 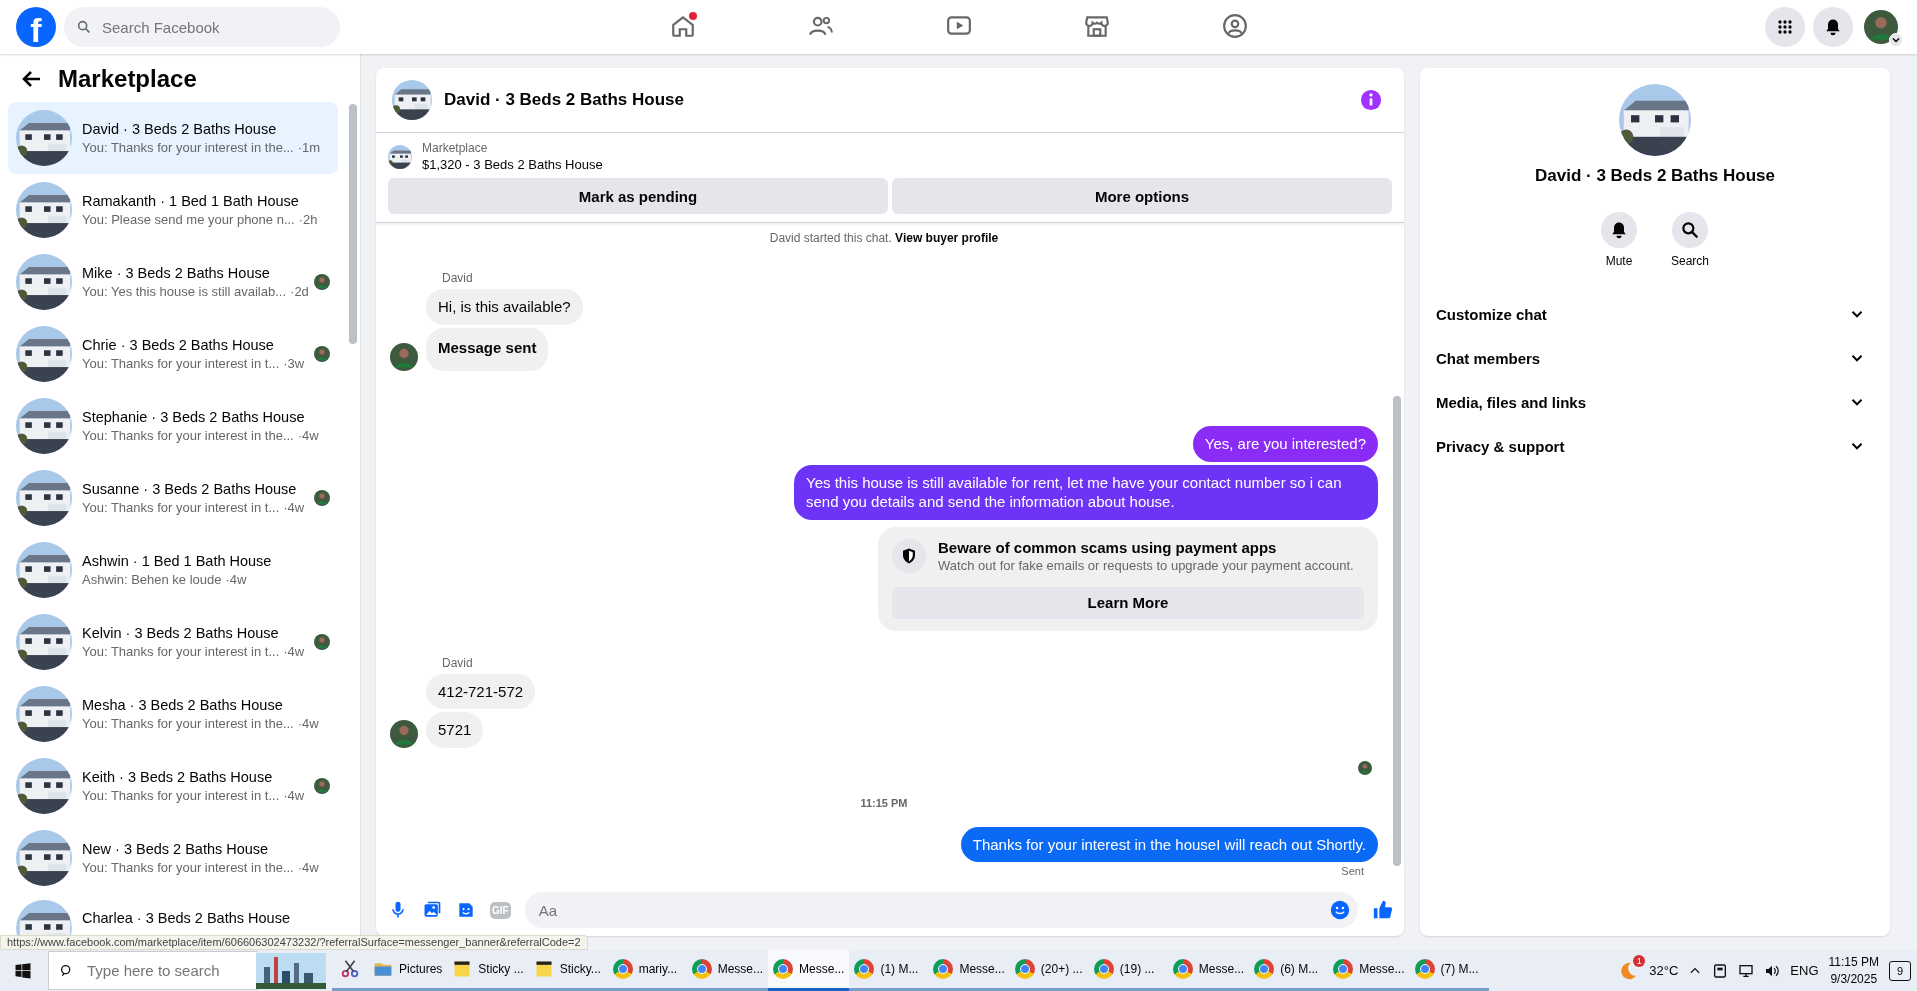 What do you see at coordinates (36, 27) in the screenshot?
I see `logo: f` at bounding box center [36, 27].